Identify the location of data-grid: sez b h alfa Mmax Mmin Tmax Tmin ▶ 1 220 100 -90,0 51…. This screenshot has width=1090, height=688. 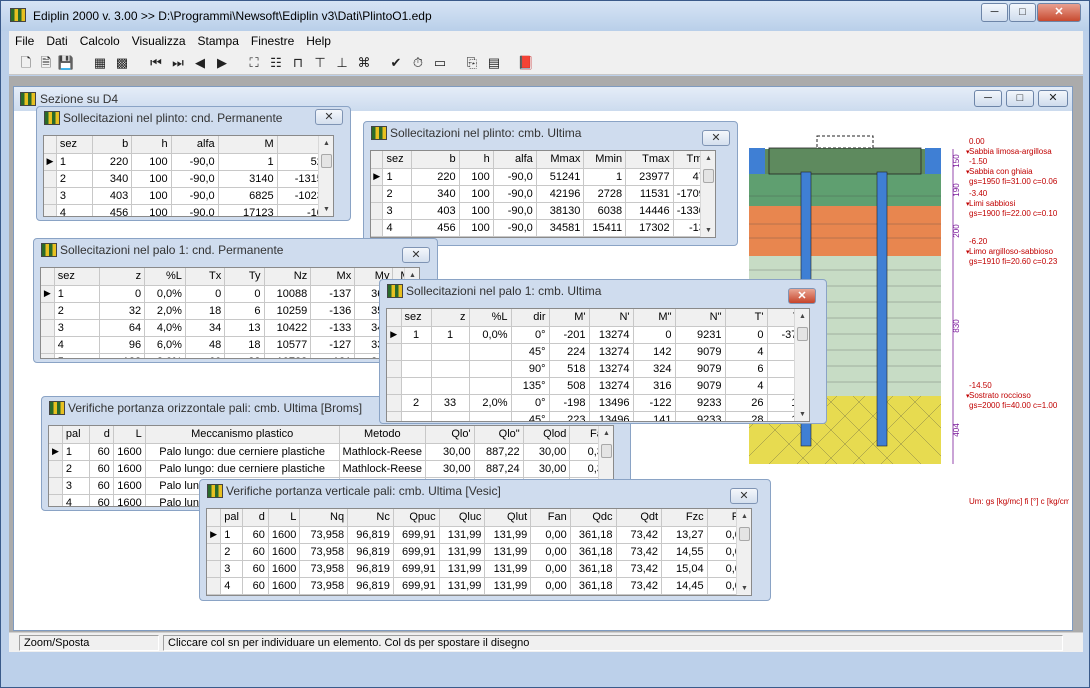
(543, 194).